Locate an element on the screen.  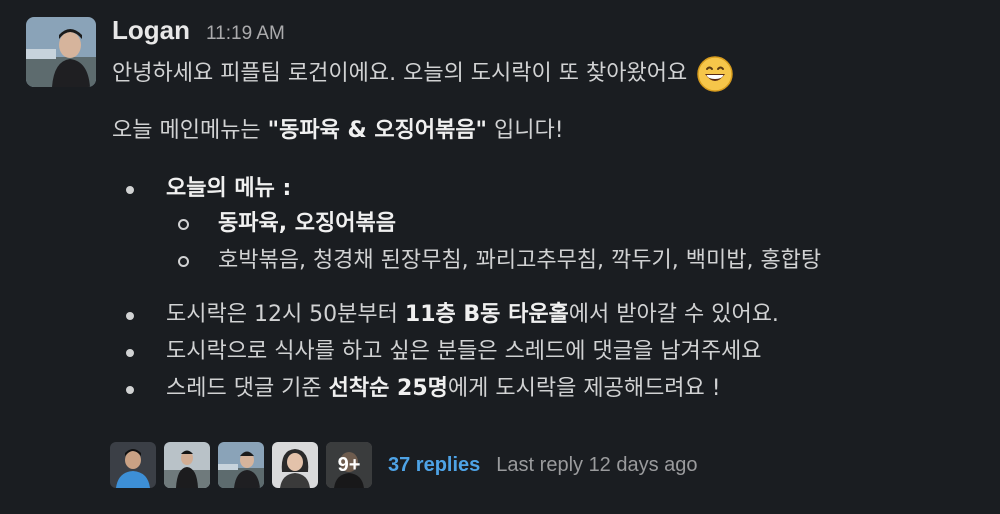
pickup-location: 11층 B동 타운홀 is located at coordinates (486, 314).